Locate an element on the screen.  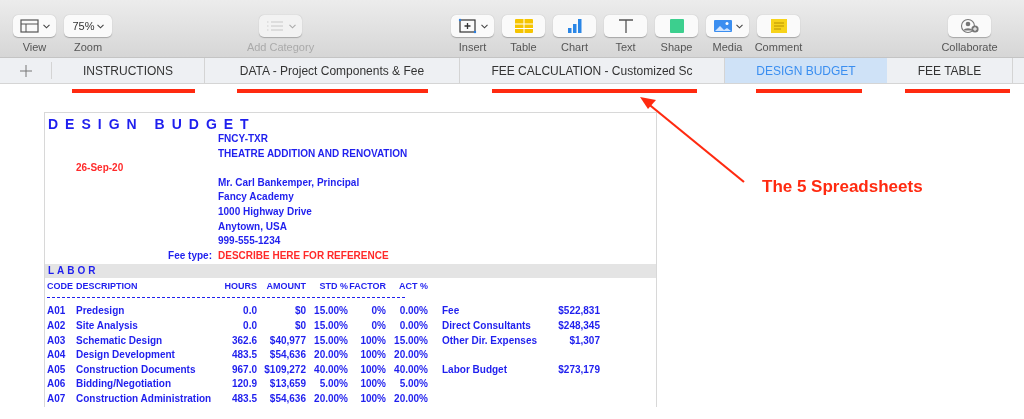
photo-icon is located at coordinates (723, 26).